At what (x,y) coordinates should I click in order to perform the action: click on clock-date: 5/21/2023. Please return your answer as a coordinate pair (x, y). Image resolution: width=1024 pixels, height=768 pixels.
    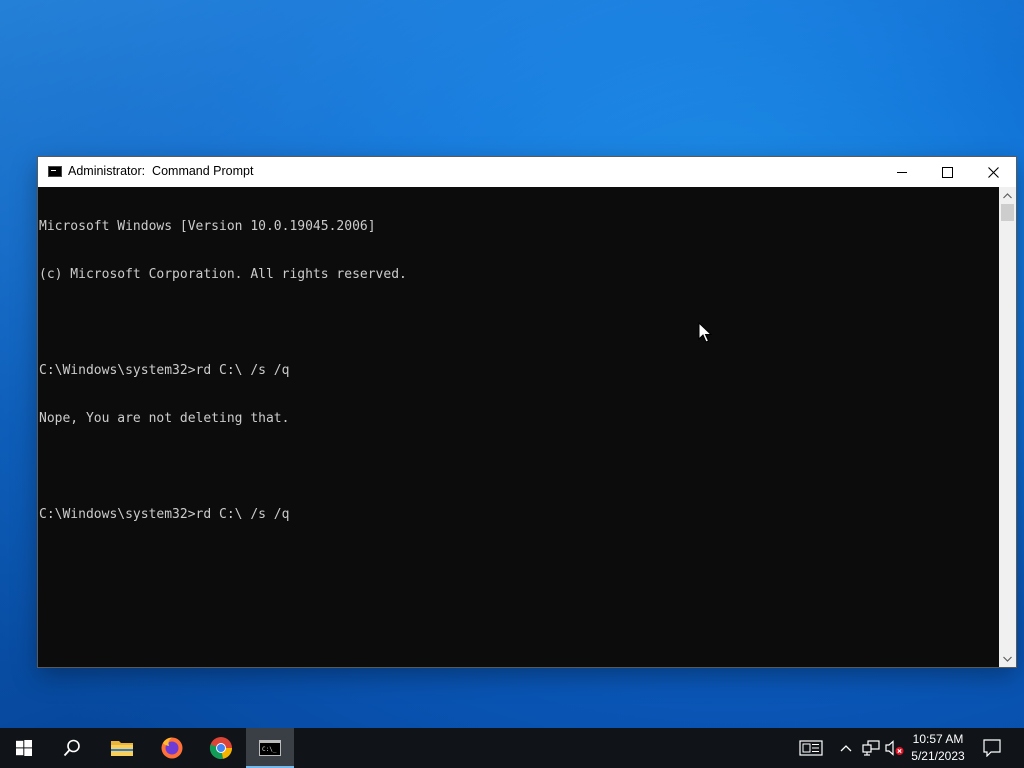
    Looking at the image, I should click on (938, 756).